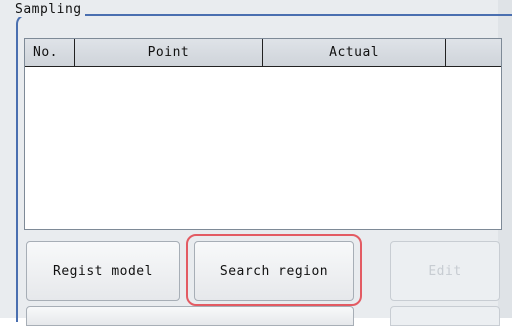  Describe the element at coordinates (169, 53) in the screenshot. I see `column-header-point: Point` at that location.